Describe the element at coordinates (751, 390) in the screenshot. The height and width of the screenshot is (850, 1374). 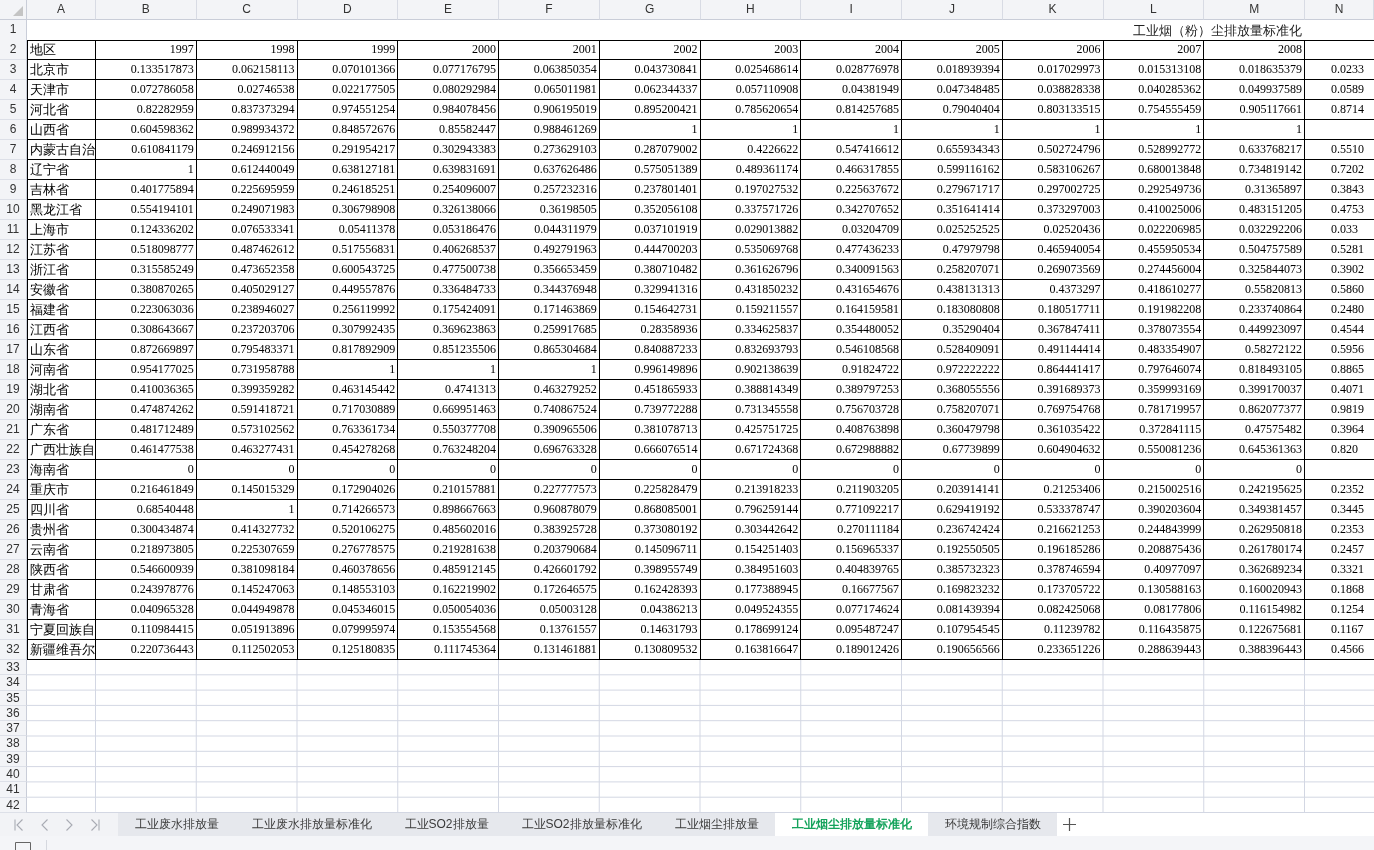
I see `table-cell: 0.388814349` at that location.